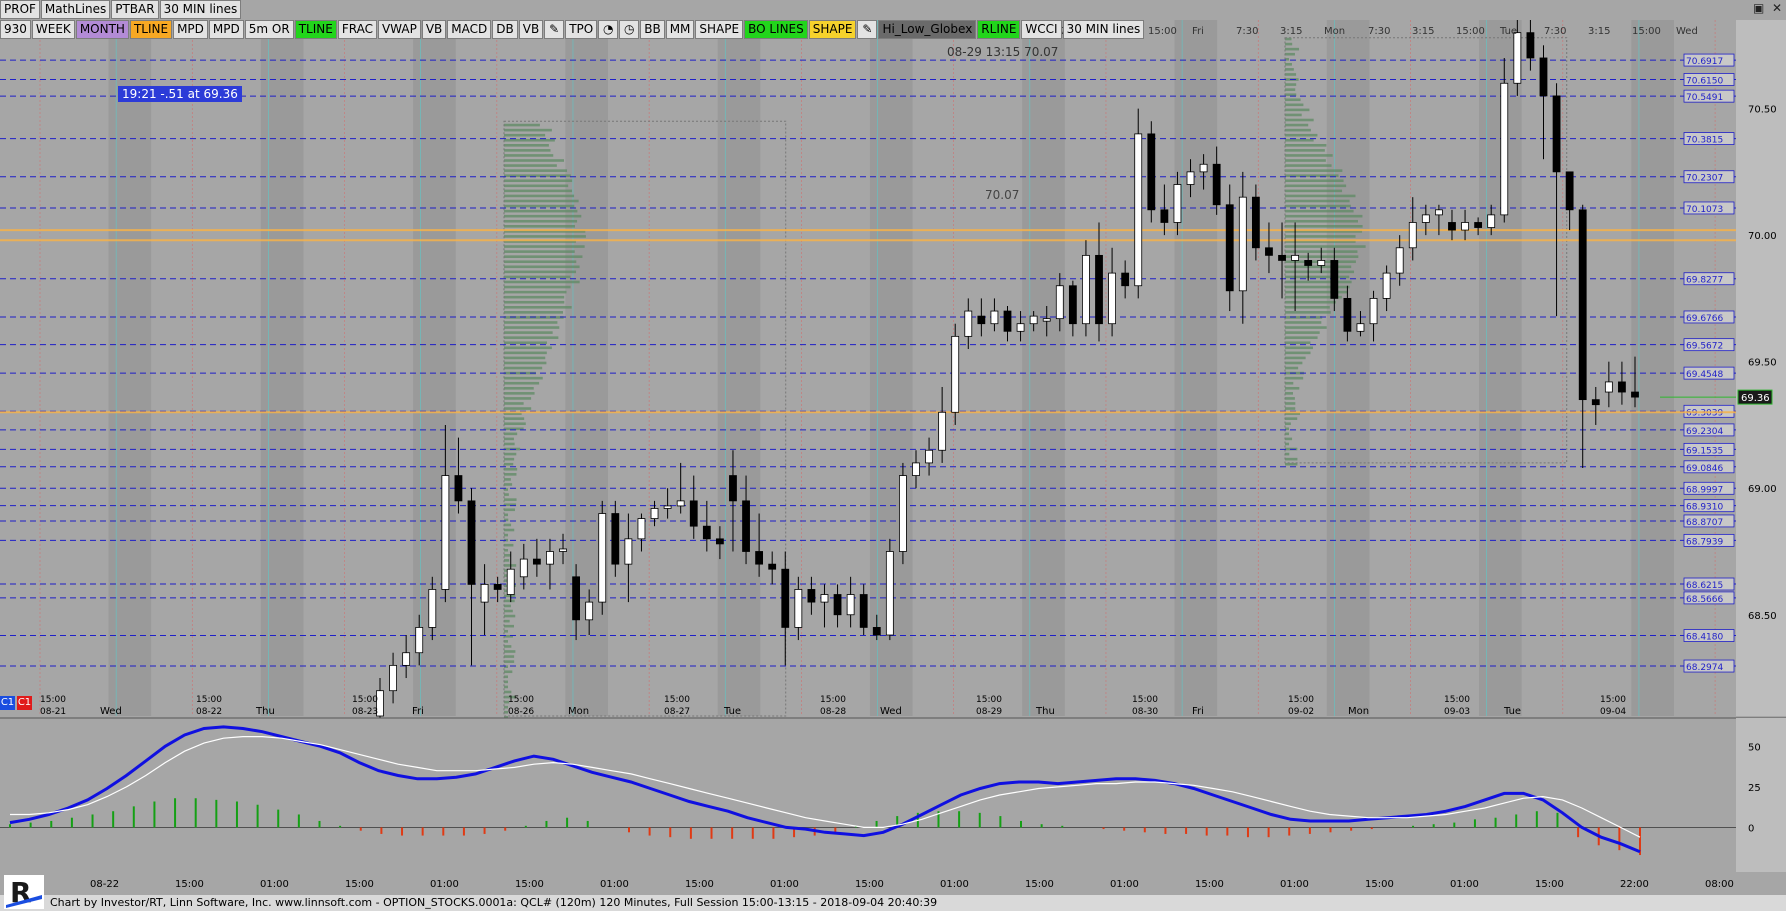  What do you see at coordinates (1457, 712) in the screenshot?
I see `session-date-label: 09-03` at bounding box center [1457, 712].